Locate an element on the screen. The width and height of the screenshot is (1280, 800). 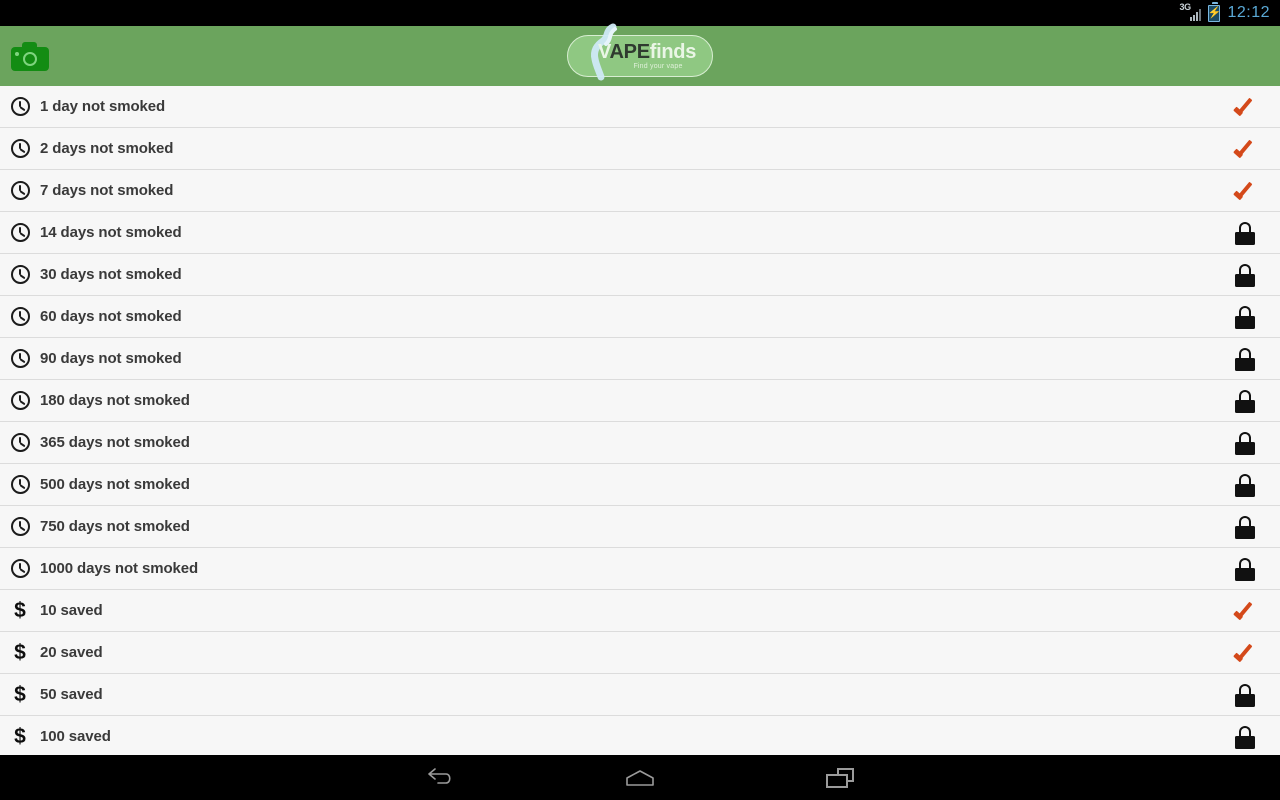
logo-tagline: Find your vape is located at coordinates (658, 66).